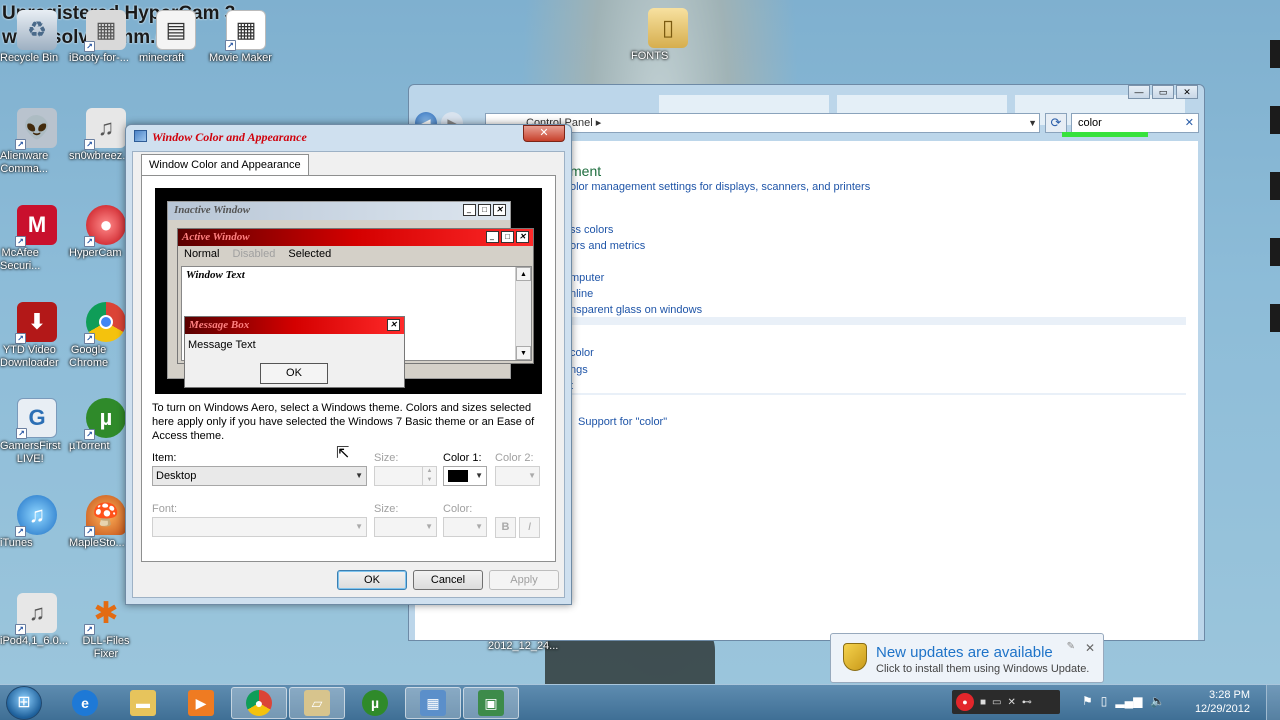  What do you see at coordinates (259, 476) in the screenshot?
I see `item-select: Desktop ▼` at bounding box center [259, 476].